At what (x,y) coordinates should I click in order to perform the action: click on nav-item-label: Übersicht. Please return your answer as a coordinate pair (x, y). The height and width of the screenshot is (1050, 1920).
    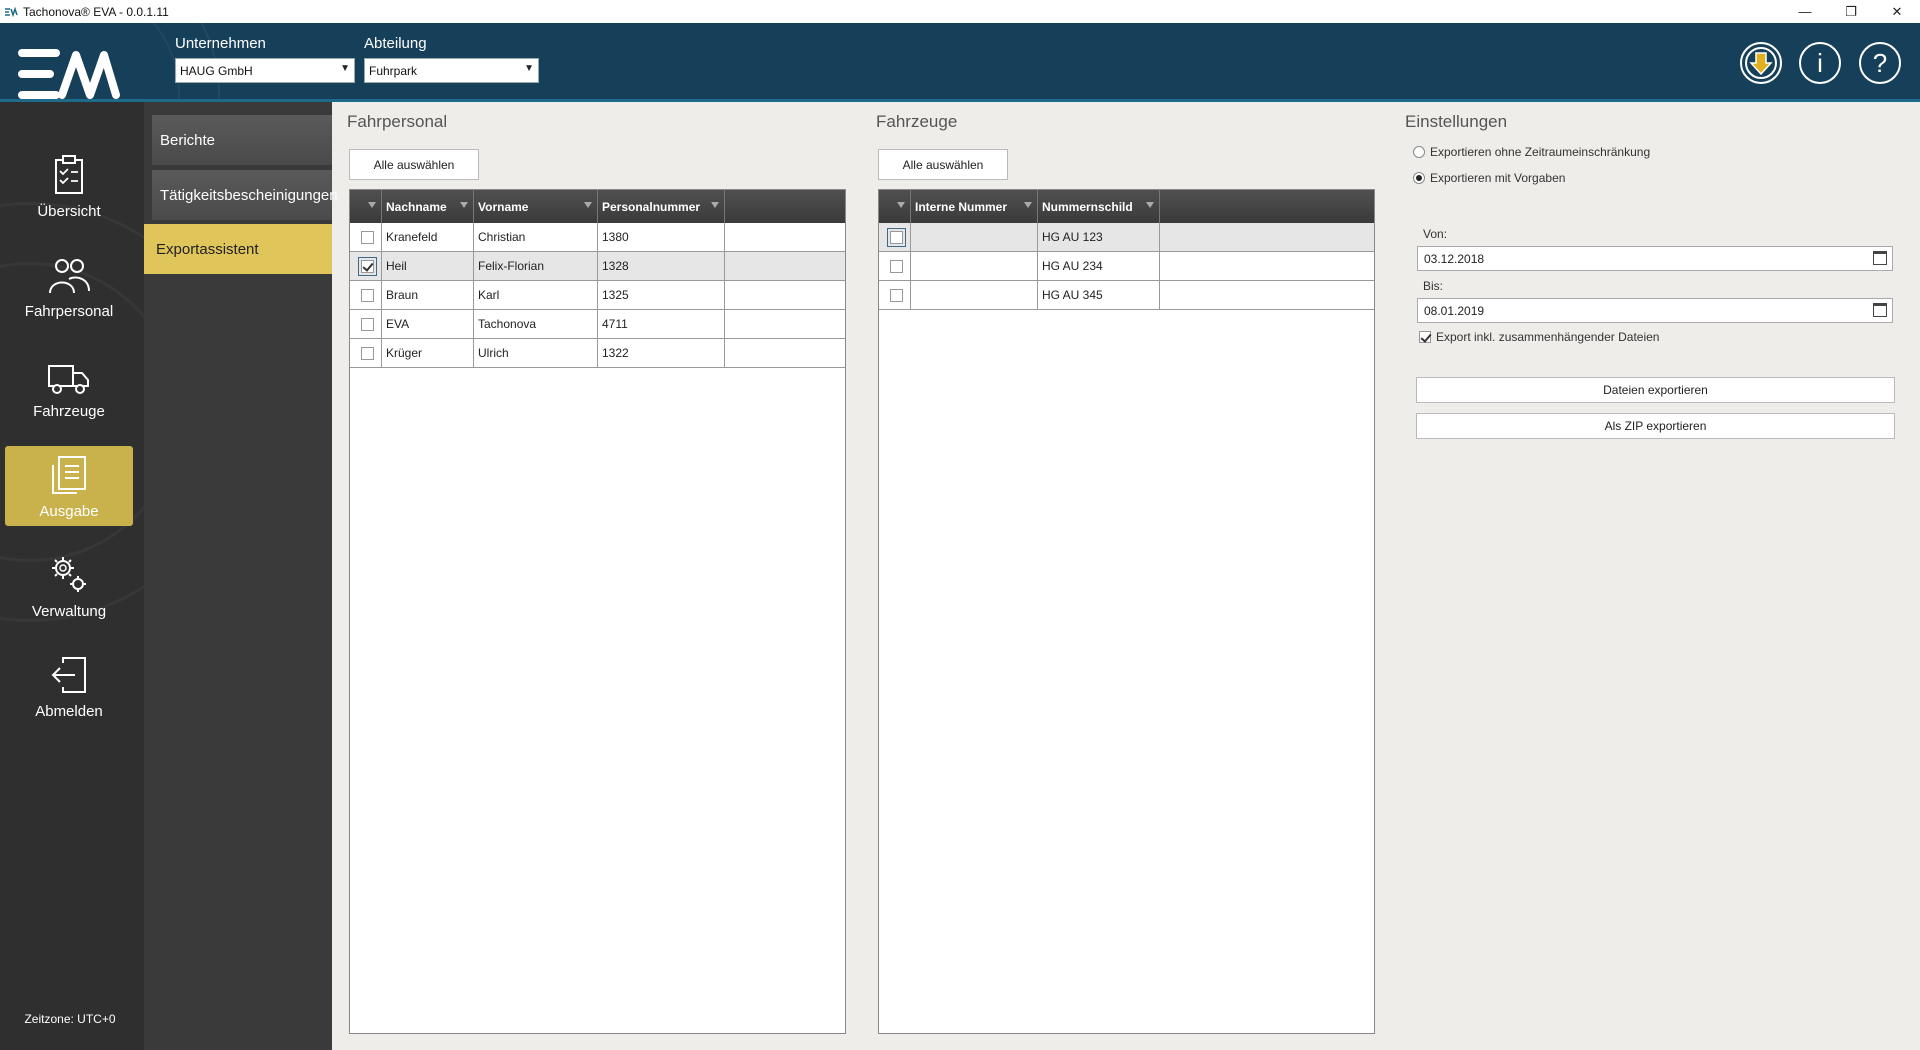
    Looking at the image, I should click on (69, 211).